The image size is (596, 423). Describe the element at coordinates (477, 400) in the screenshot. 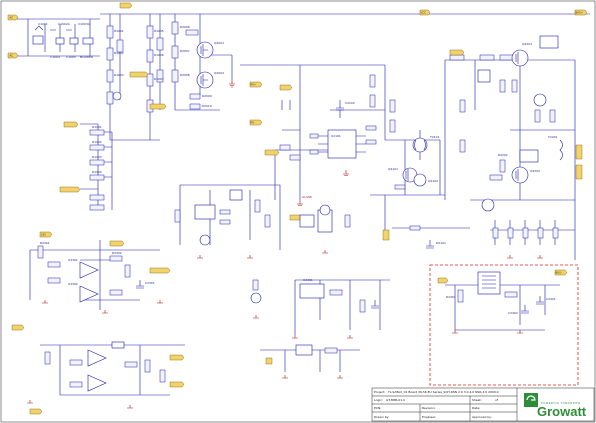

I see `tb-sheet-label: Sheet:` at that location.